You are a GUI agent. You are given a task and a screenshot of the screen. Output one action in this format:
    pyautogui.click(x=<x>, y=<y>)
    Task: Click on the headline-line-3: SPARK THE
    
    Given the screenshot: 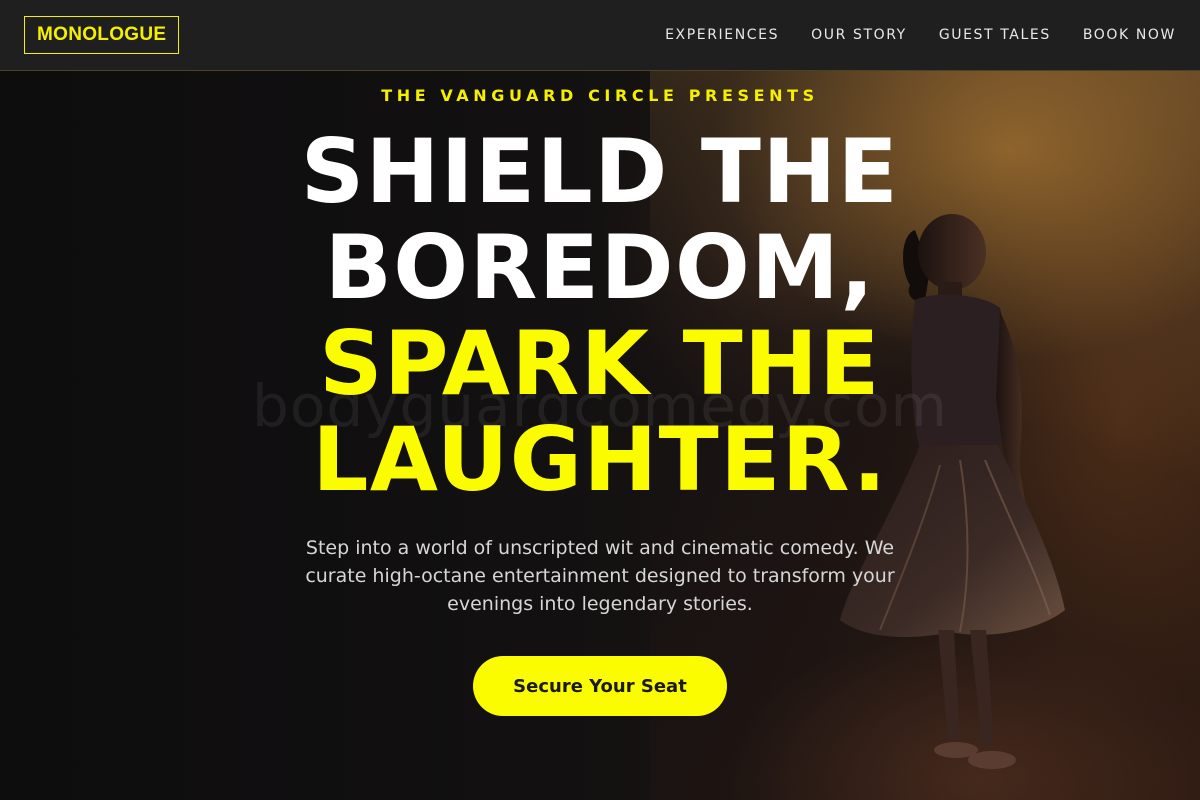 What is the action you would take?
    pyautogui.click(x=600, y=363)
    